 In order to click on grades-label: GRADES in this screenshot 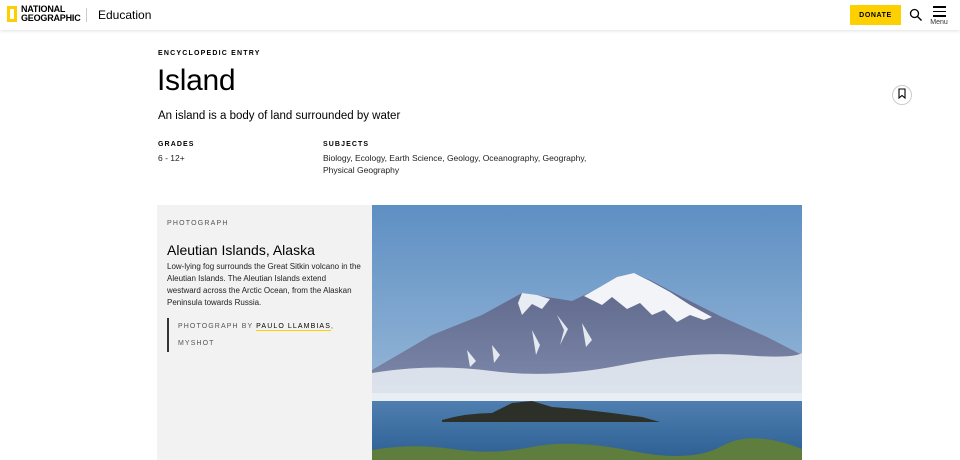, I will do `click(176, 144)`.